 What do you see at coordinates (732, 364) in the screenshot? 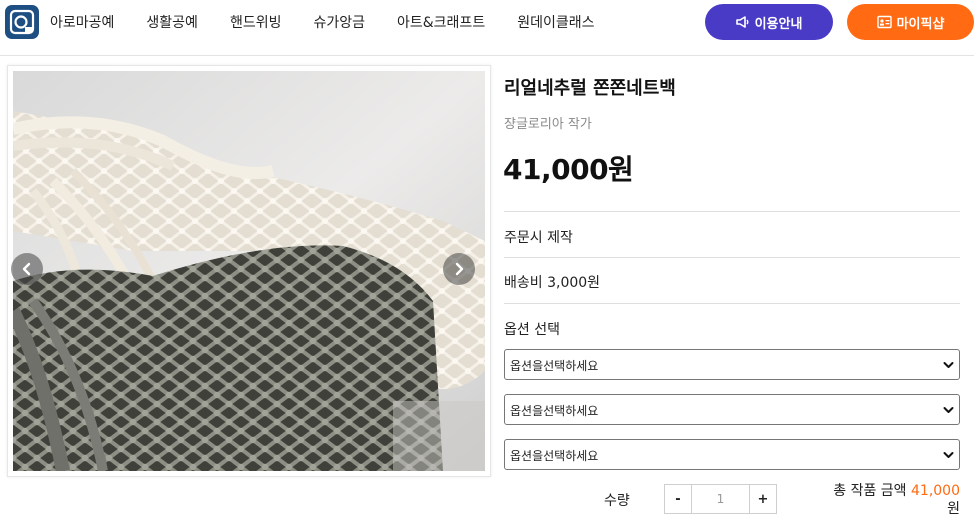
I see `option-select-1: 옵션을선택하세요` at bounding box center [732, 364].